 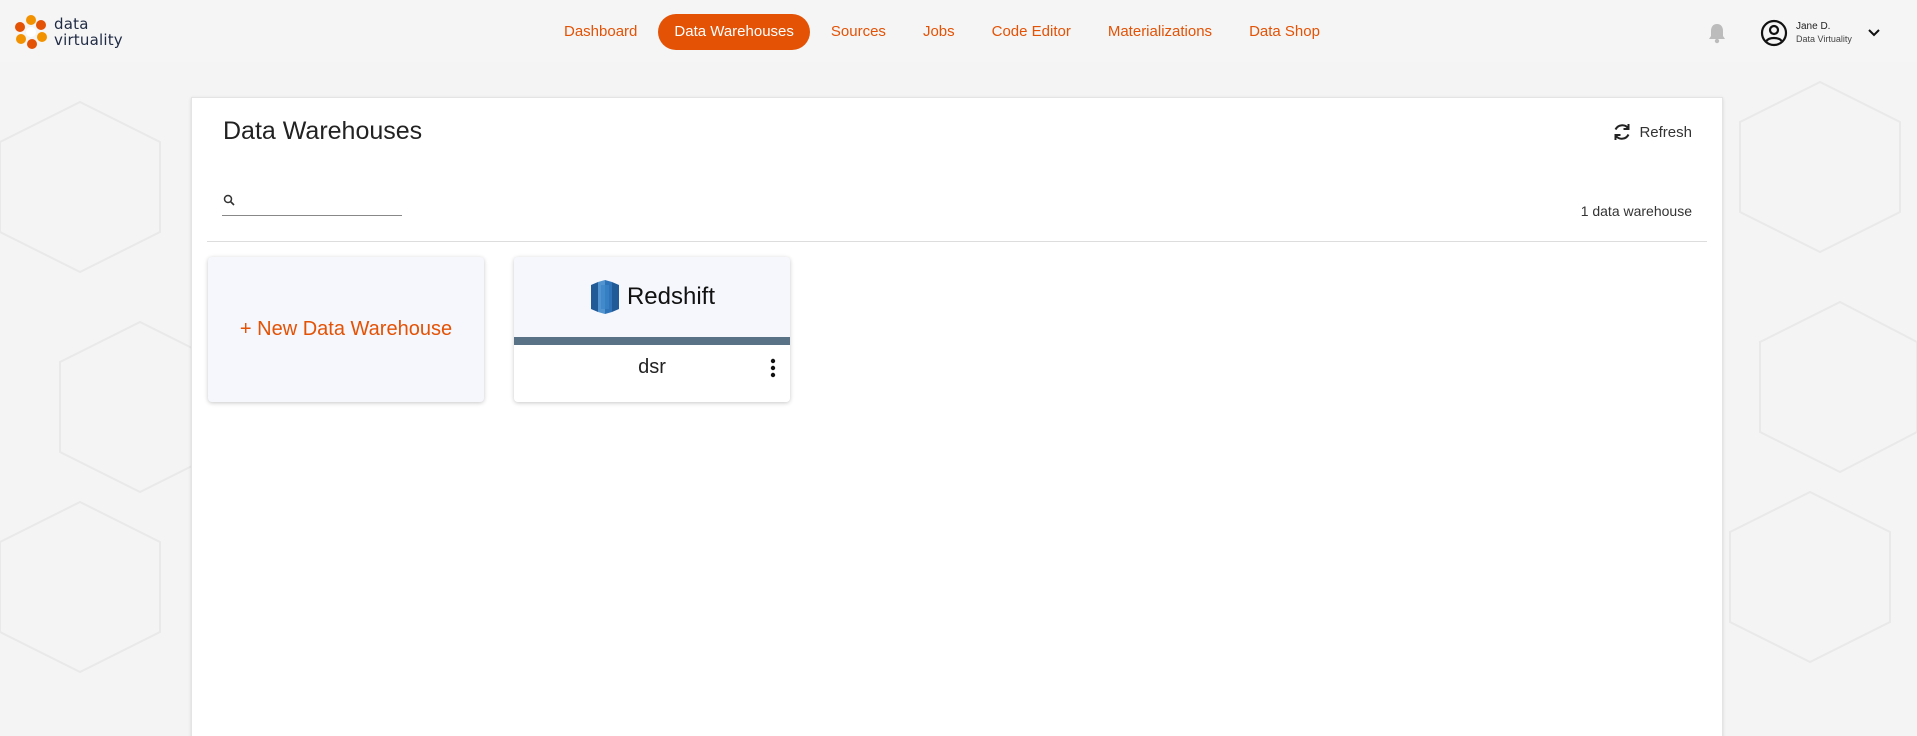 I want to click on nav-item-materializations: Materializations, so click(x=1160, y=32).